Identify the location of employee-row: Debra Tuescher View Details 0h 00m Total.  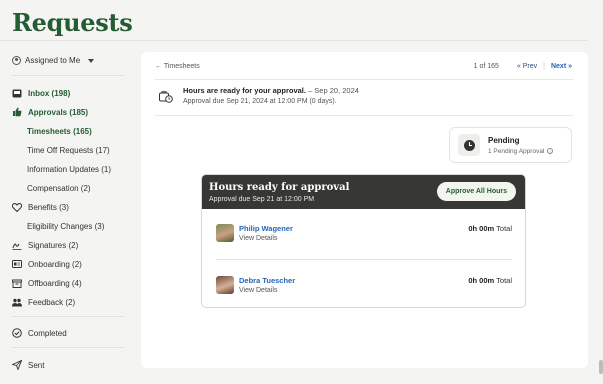
(364, 289).